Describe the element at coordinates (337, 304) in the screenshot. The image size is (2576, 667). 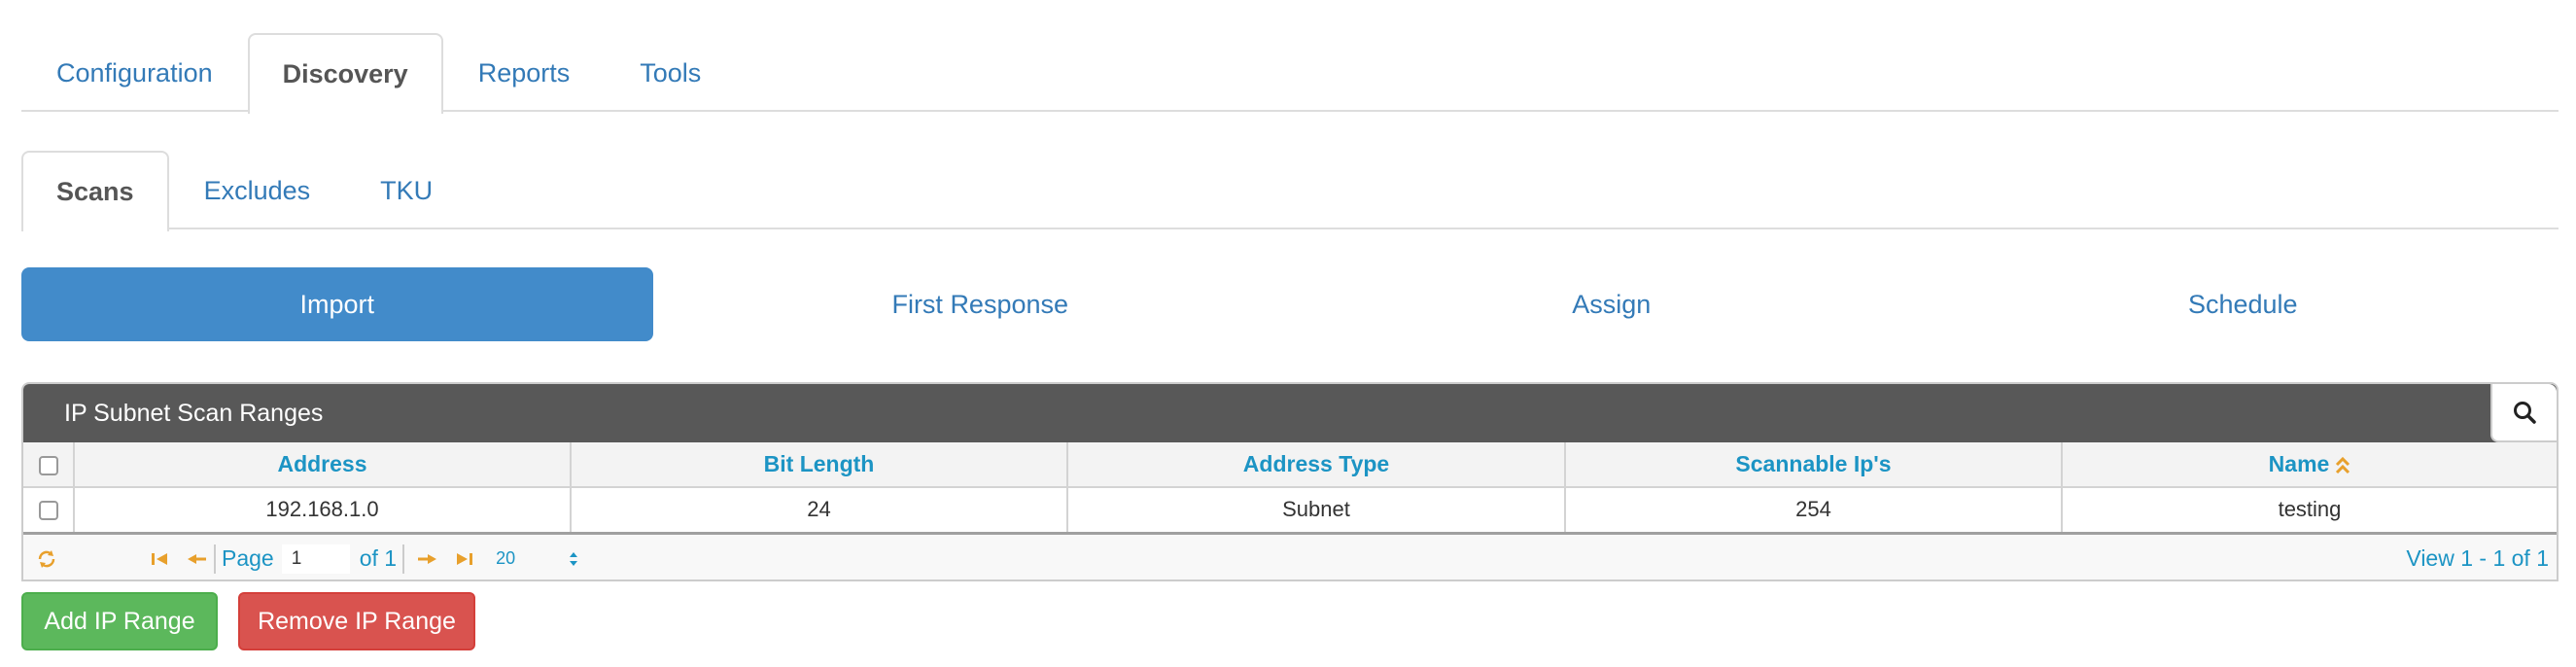
I see `pill-import: Import` at that location.